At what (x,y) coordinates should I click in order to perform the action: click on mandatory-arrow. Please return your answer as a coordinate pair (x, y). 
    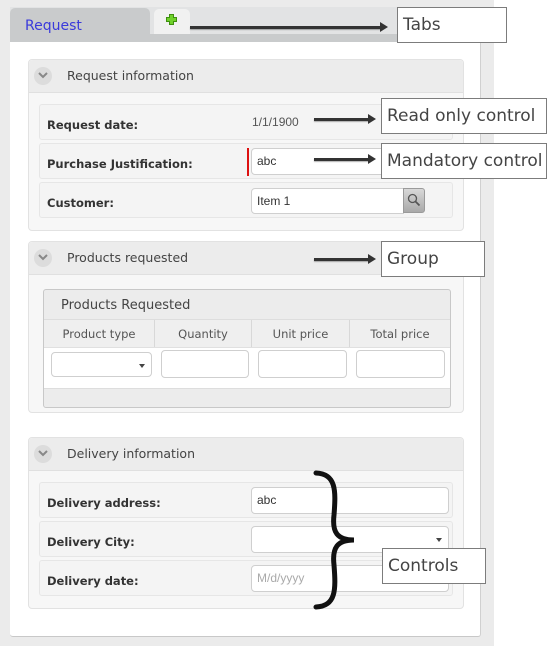
    Looking at the image, I should click on (345, 159).